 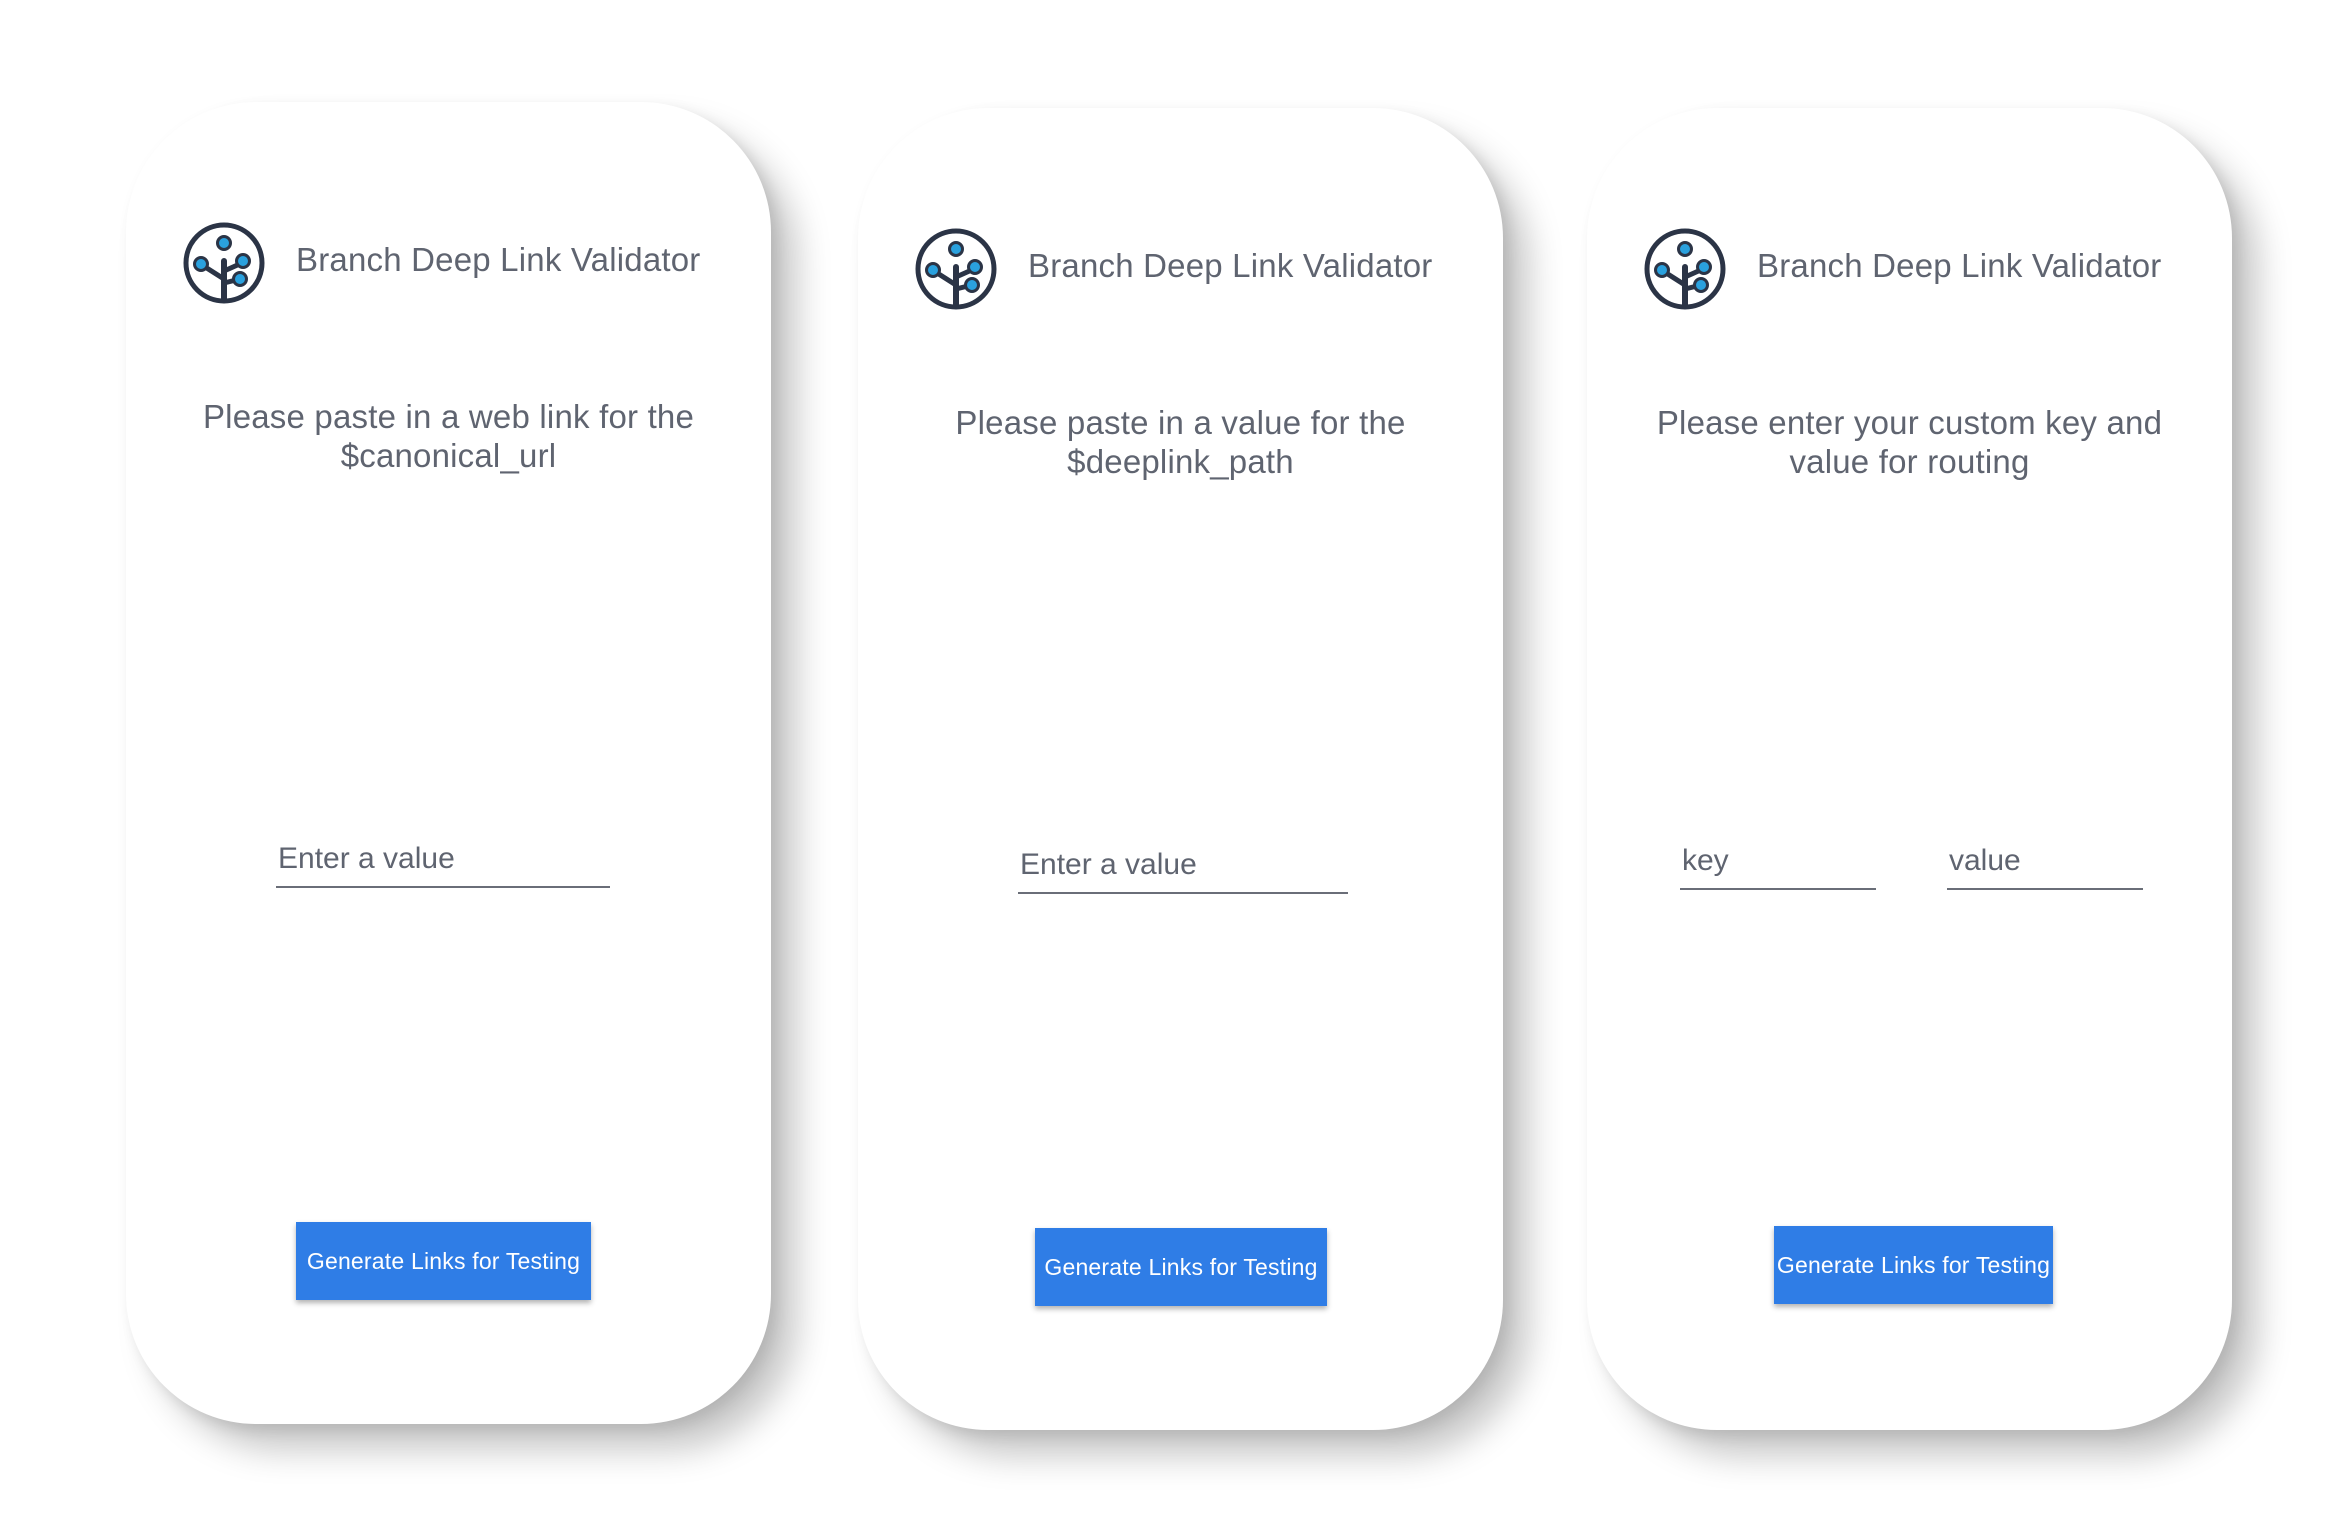 I want to click on deeplink-path-input, so click(x=1183, y=866).